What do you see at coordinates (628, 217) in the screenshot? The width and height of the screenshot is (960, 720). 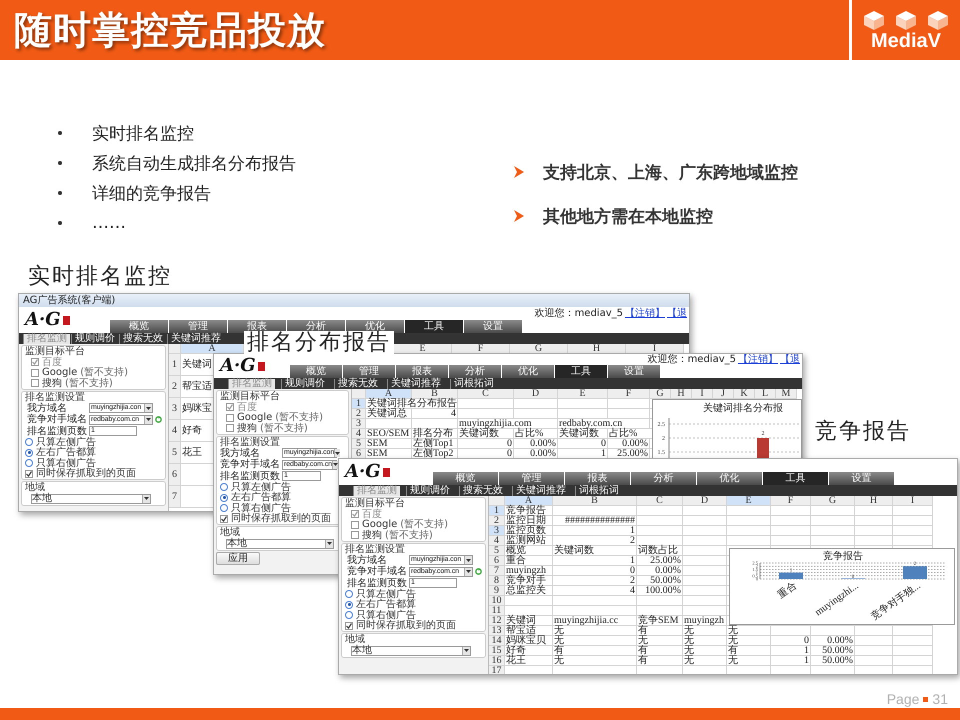 I see `highlight-text: 其他地方需在本地监控` at bounding box center [628, 217].